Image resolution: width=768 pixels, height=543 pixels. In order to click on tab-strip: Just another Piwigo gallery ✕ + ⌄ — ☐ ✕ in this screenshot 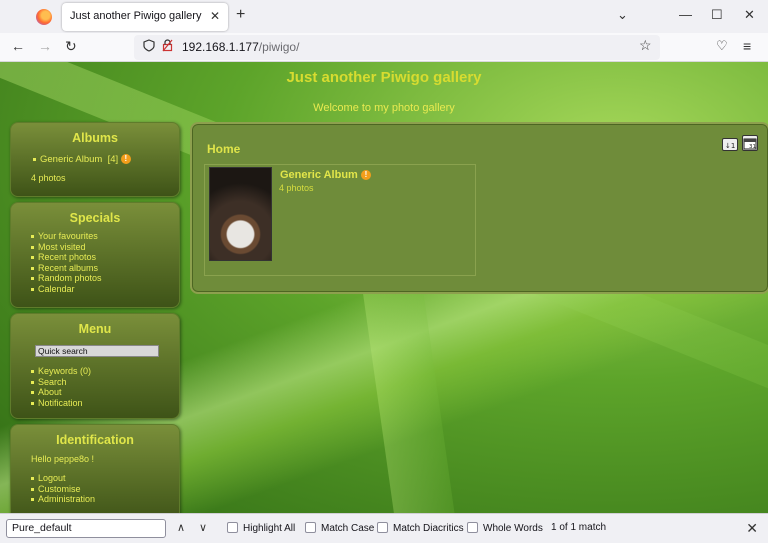, I will do `click(384, 16)`.